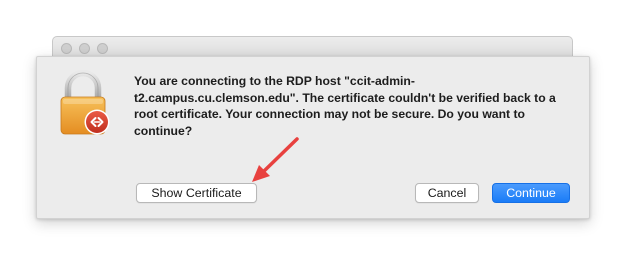 The image size is (624, 280). I want to click on zoom-window-icon, so click(102, 48).